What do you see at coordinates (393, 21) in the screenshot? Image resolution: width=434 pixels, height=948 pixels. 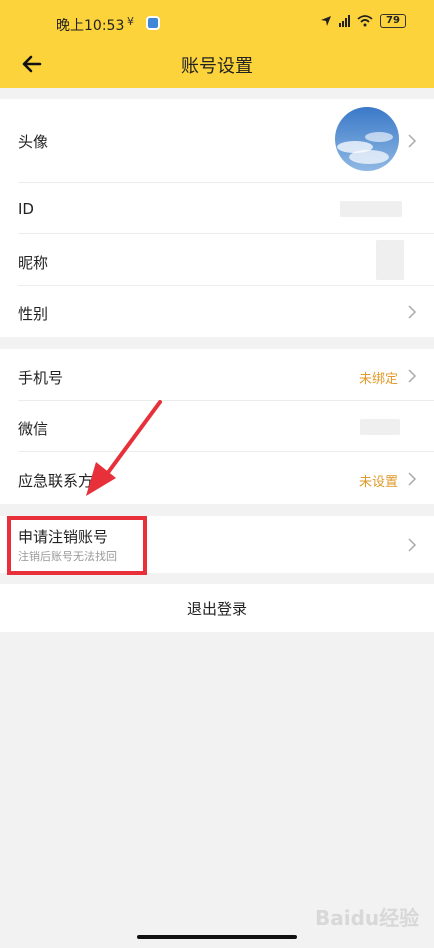 I see `battery-icon: 79` at bounding box center [393, 21].